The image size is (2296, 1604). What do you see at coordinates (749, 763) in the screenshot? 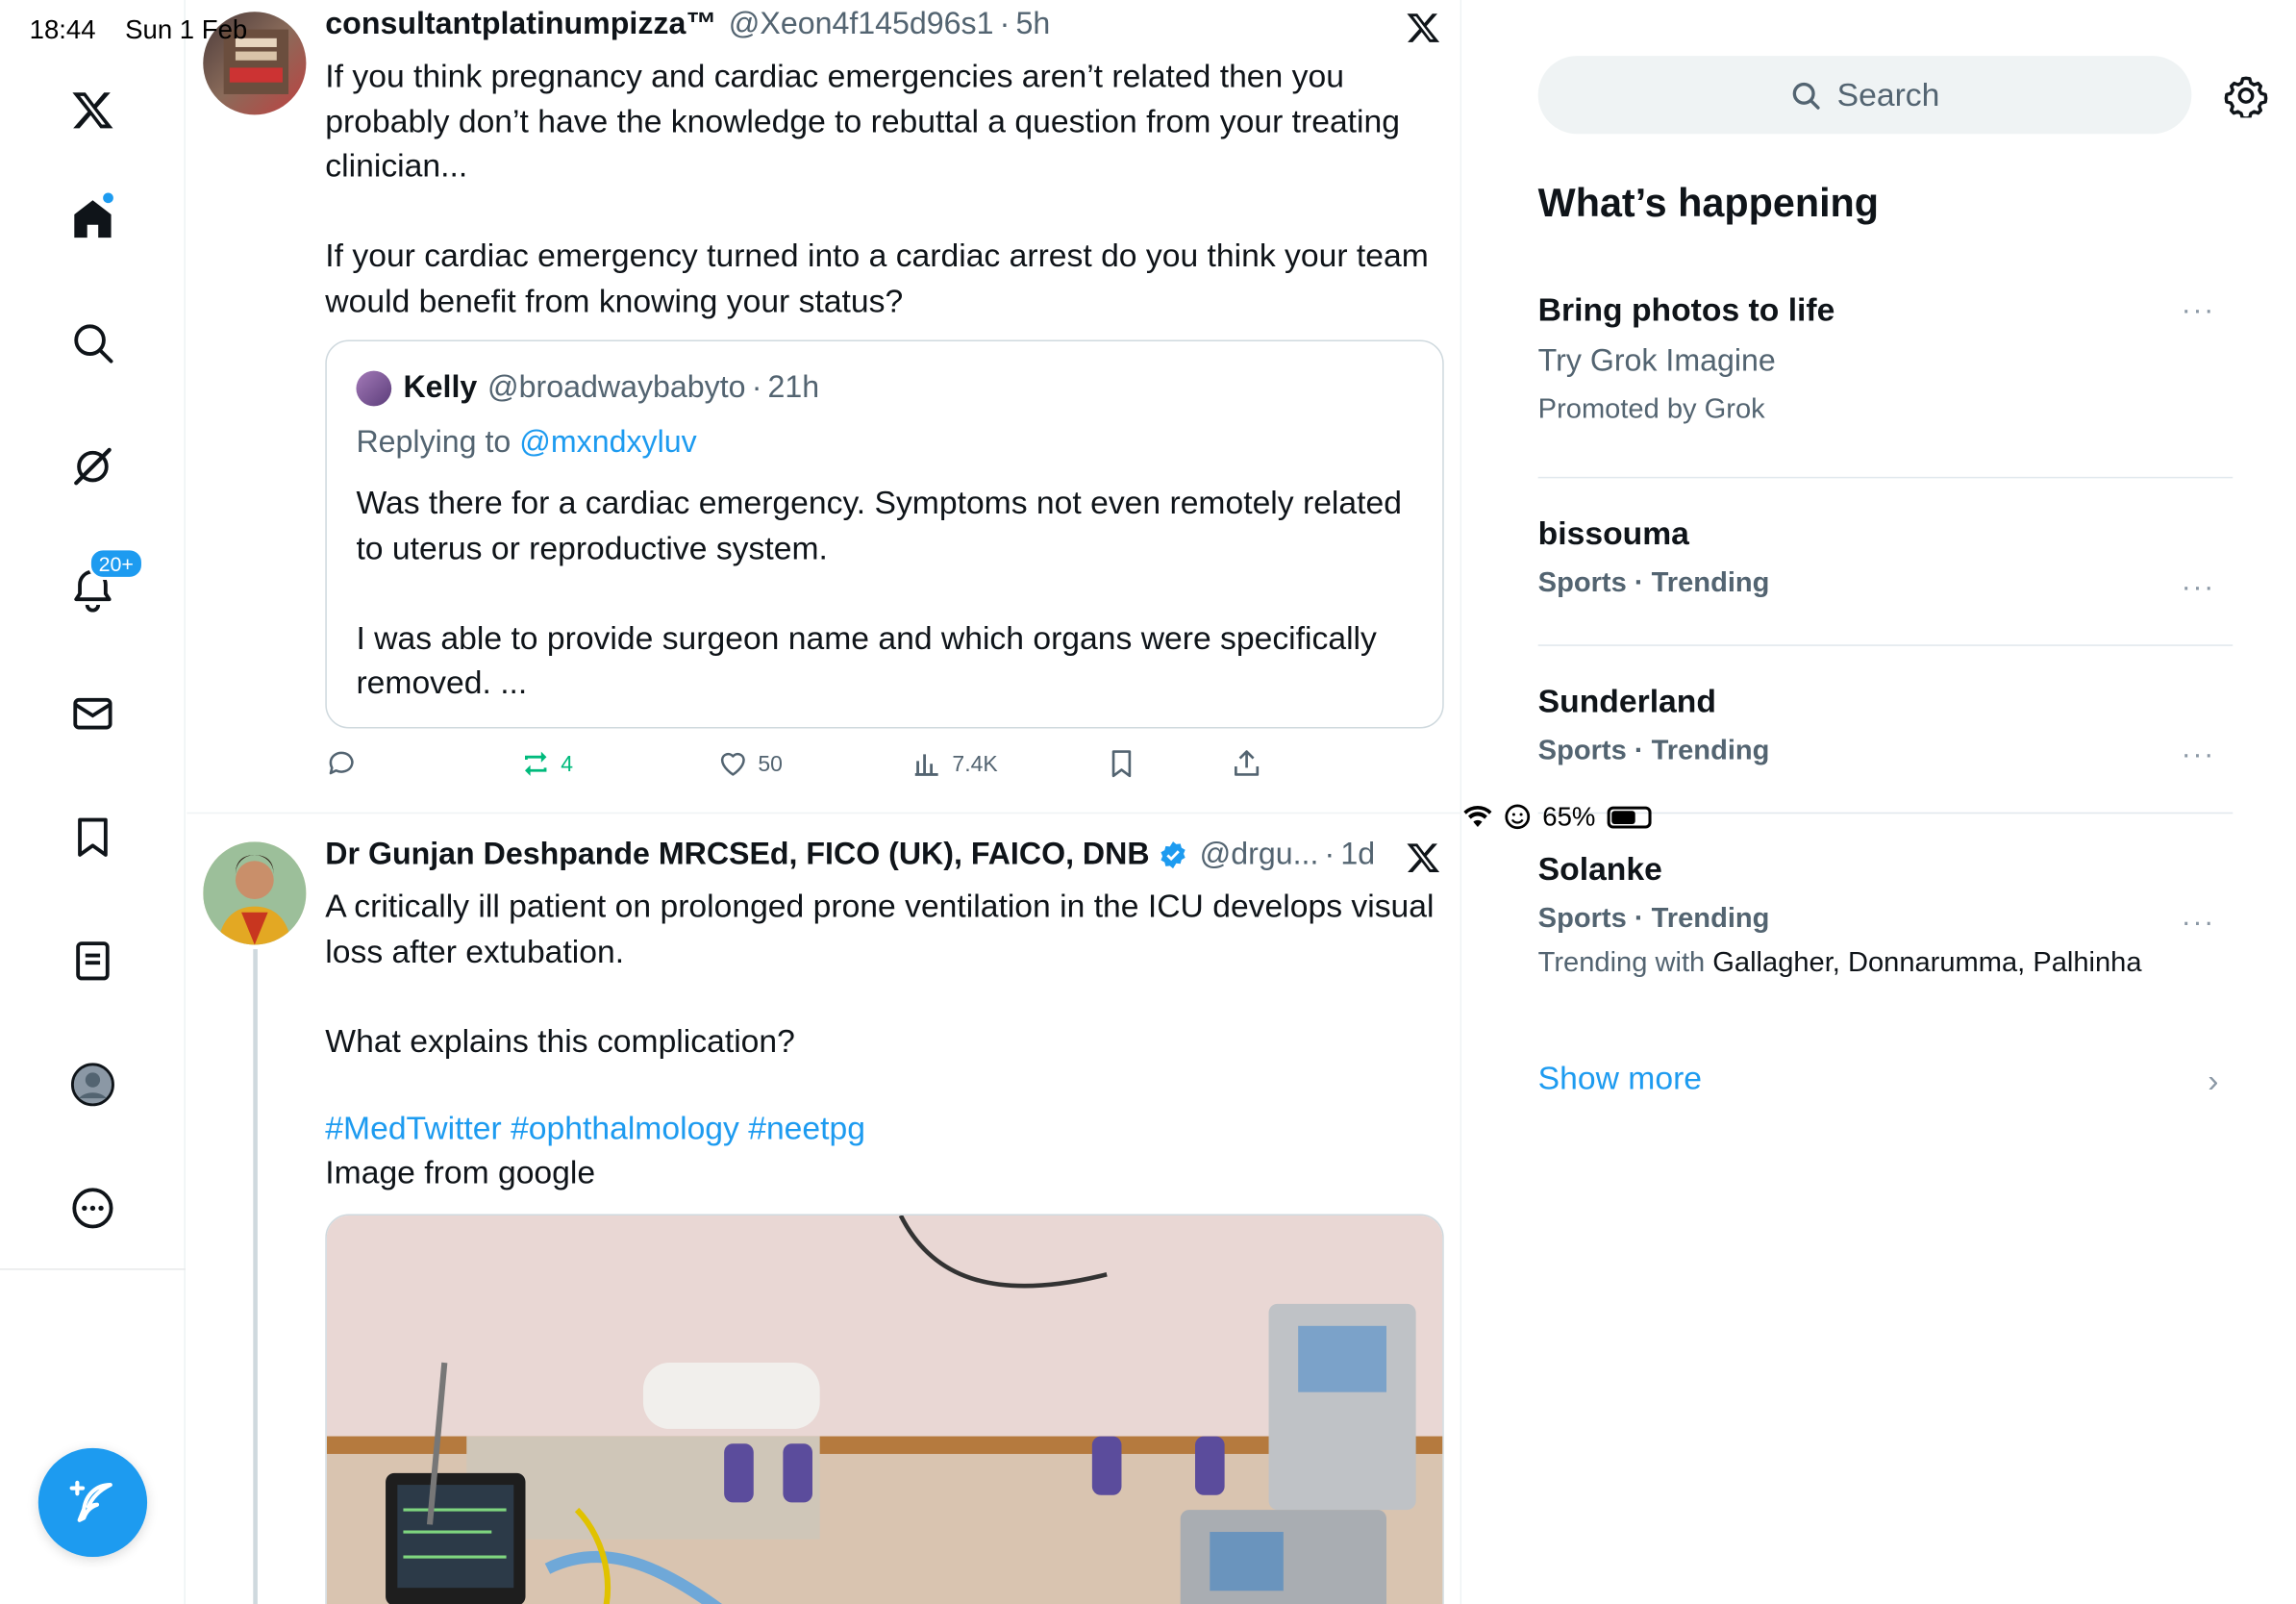
I see `like-button: 50` at bounding box center [749, 763].